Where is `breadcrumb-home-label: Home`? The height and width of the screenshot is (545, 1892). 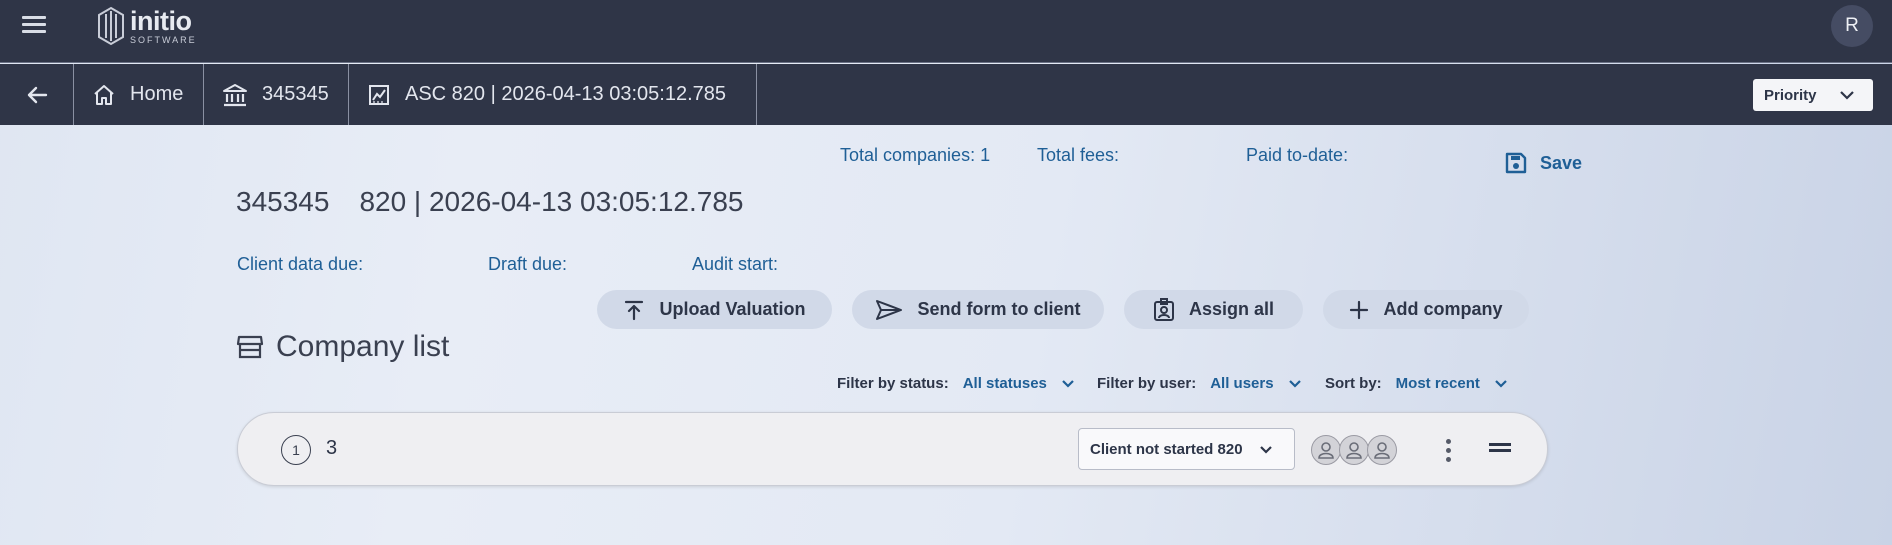
breadcrumb-home-label: Home is located at coordinates (157, 94).